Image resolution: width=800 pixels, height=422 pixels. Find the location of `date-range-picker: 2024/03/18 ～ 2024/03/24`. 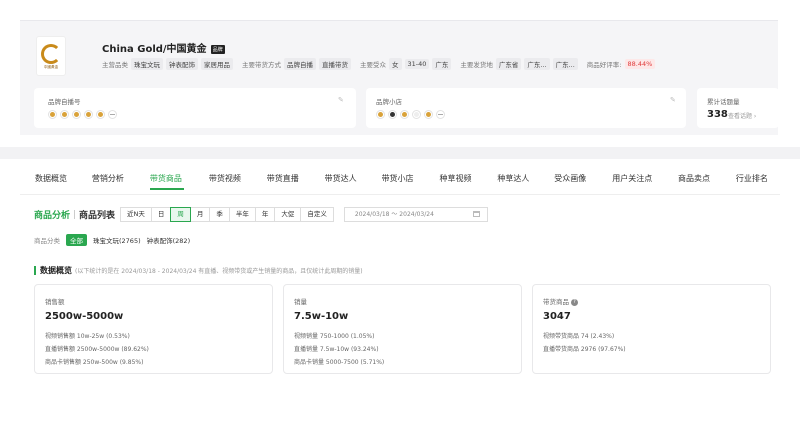

date-range-picker: 2024/03/18 ～ 2024/03/24 is located at coordinates (415, 214).